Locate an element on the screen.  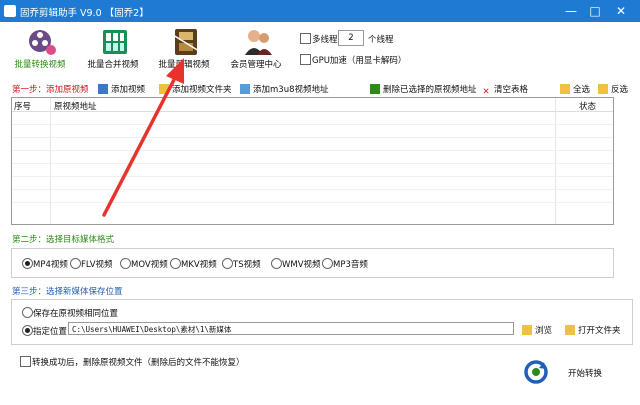
add-video-label: 添加视频 is located at coordinates (128, 90).